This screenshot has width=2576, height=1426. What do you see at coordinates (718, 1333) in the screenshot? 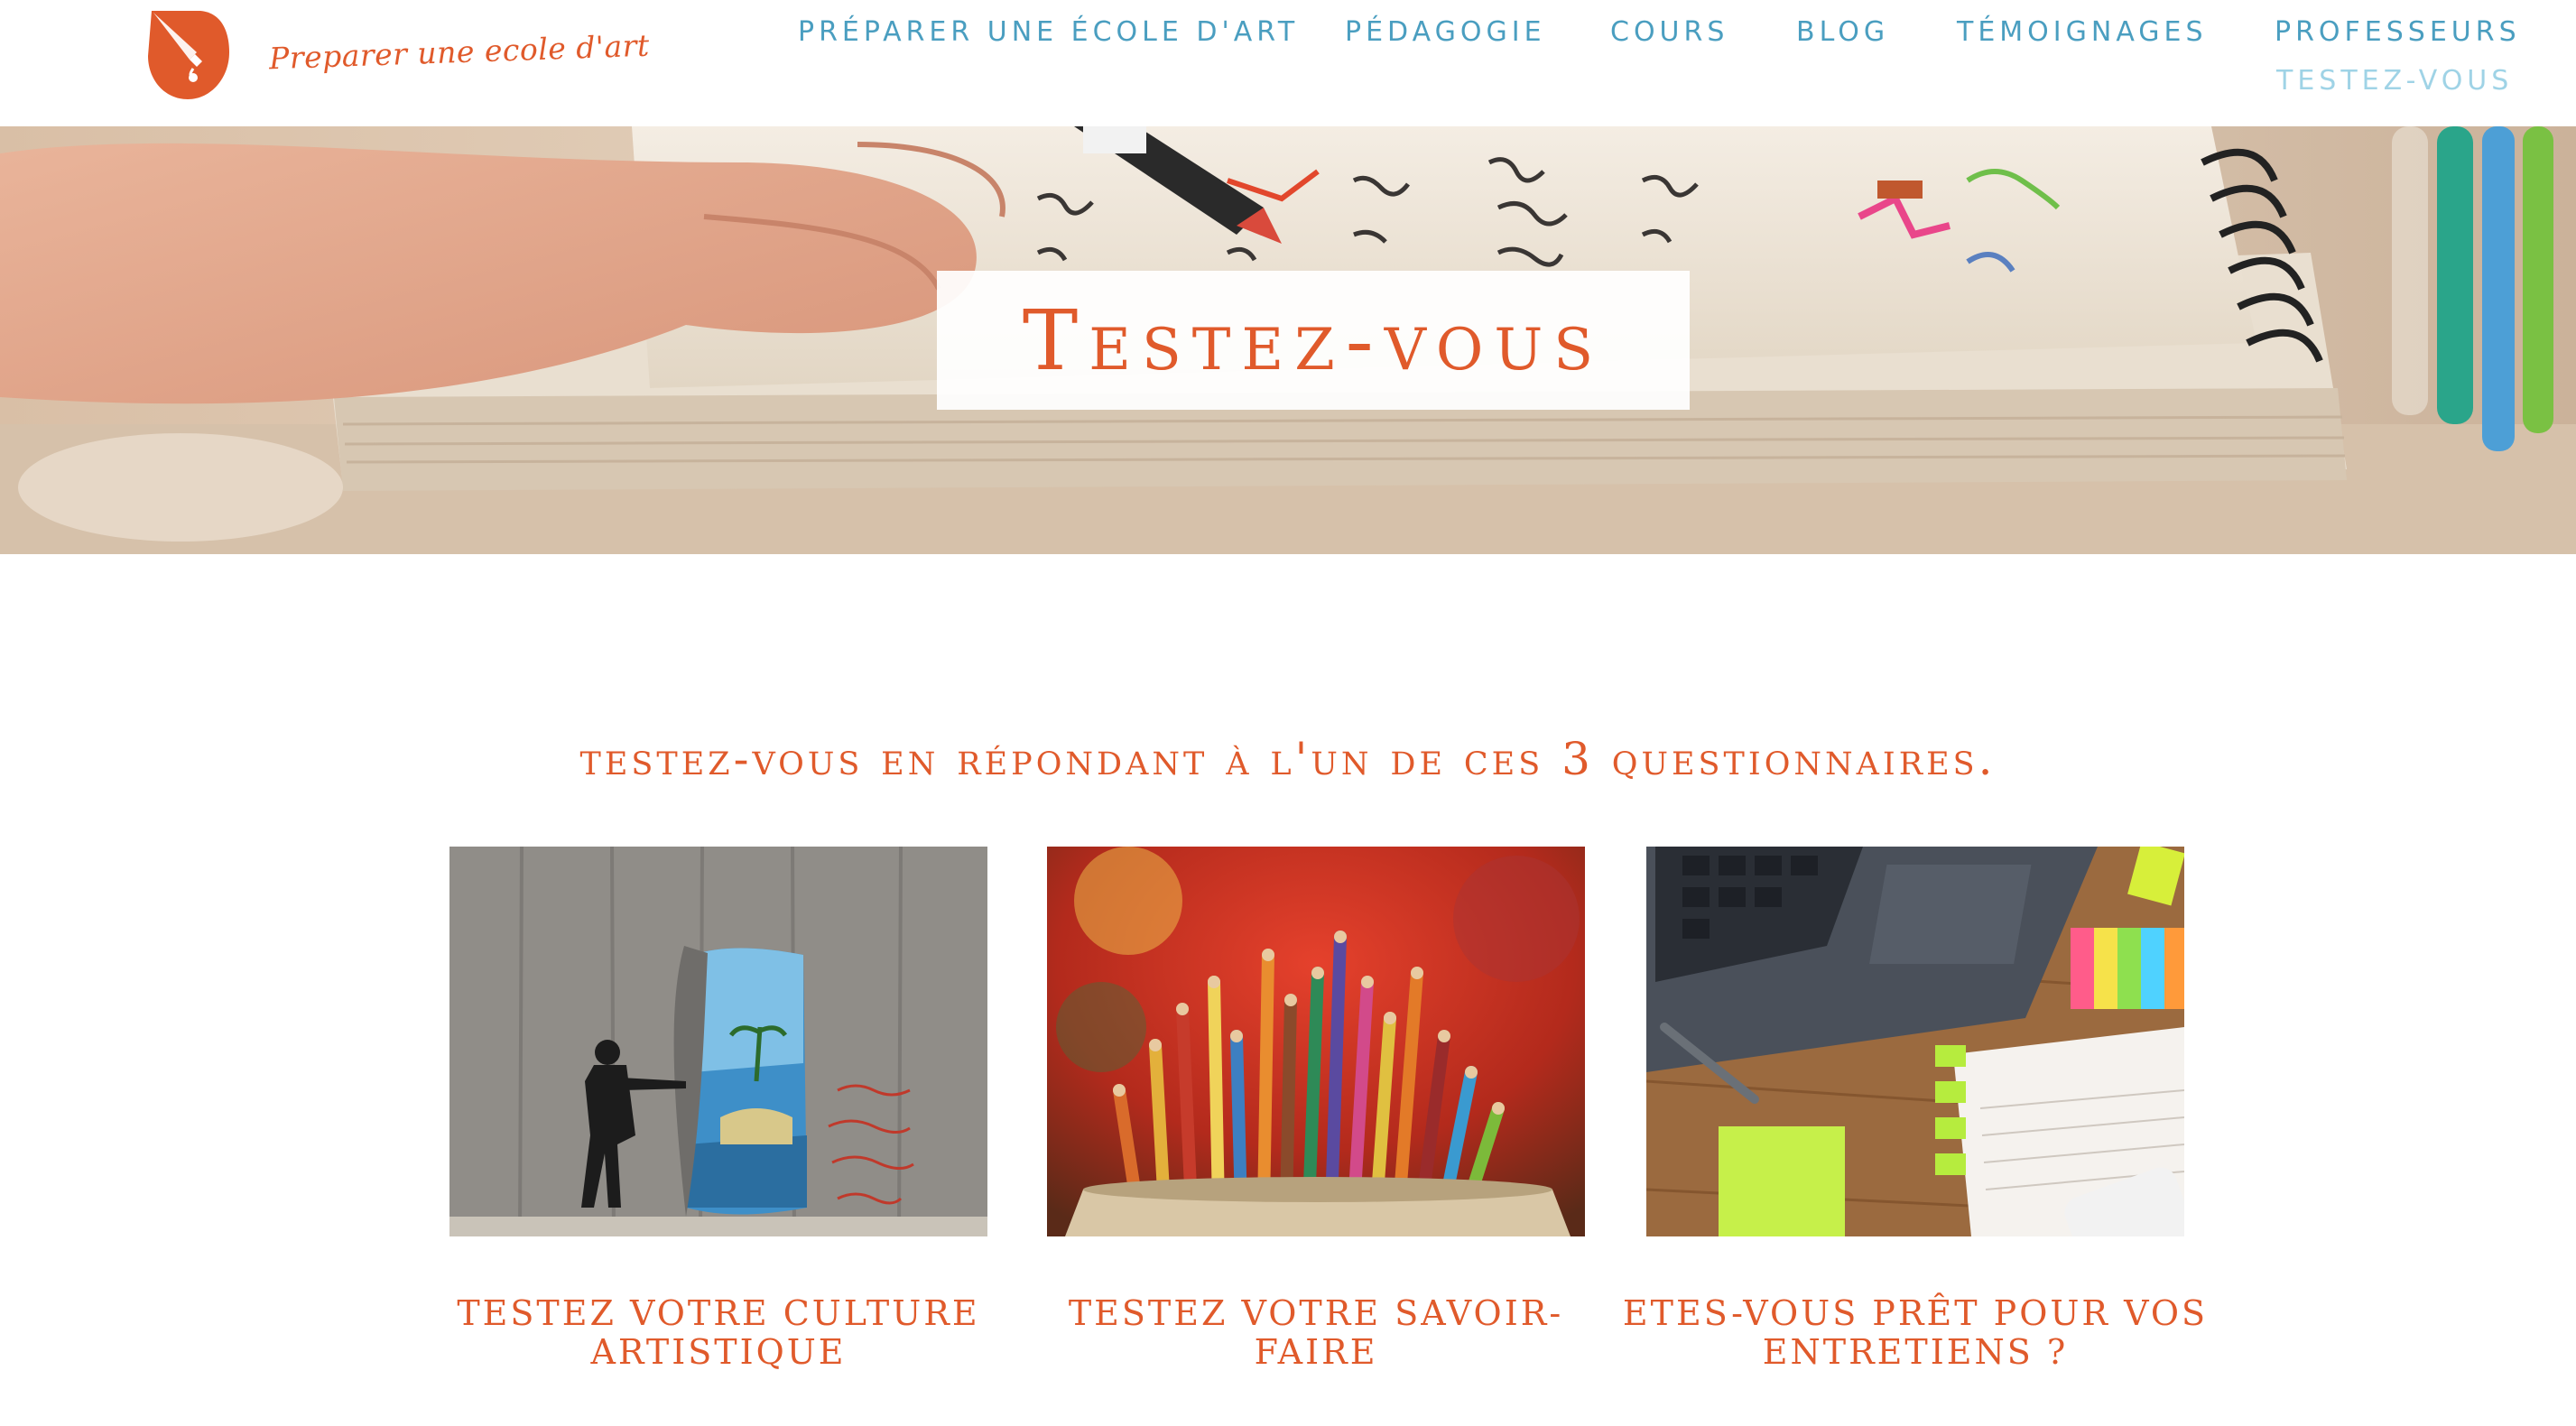
I see `quiz-card-title-culture: TESTEZ VOTRE CULTURE ARTISTIQUE` at bounding box center [718, 1333].